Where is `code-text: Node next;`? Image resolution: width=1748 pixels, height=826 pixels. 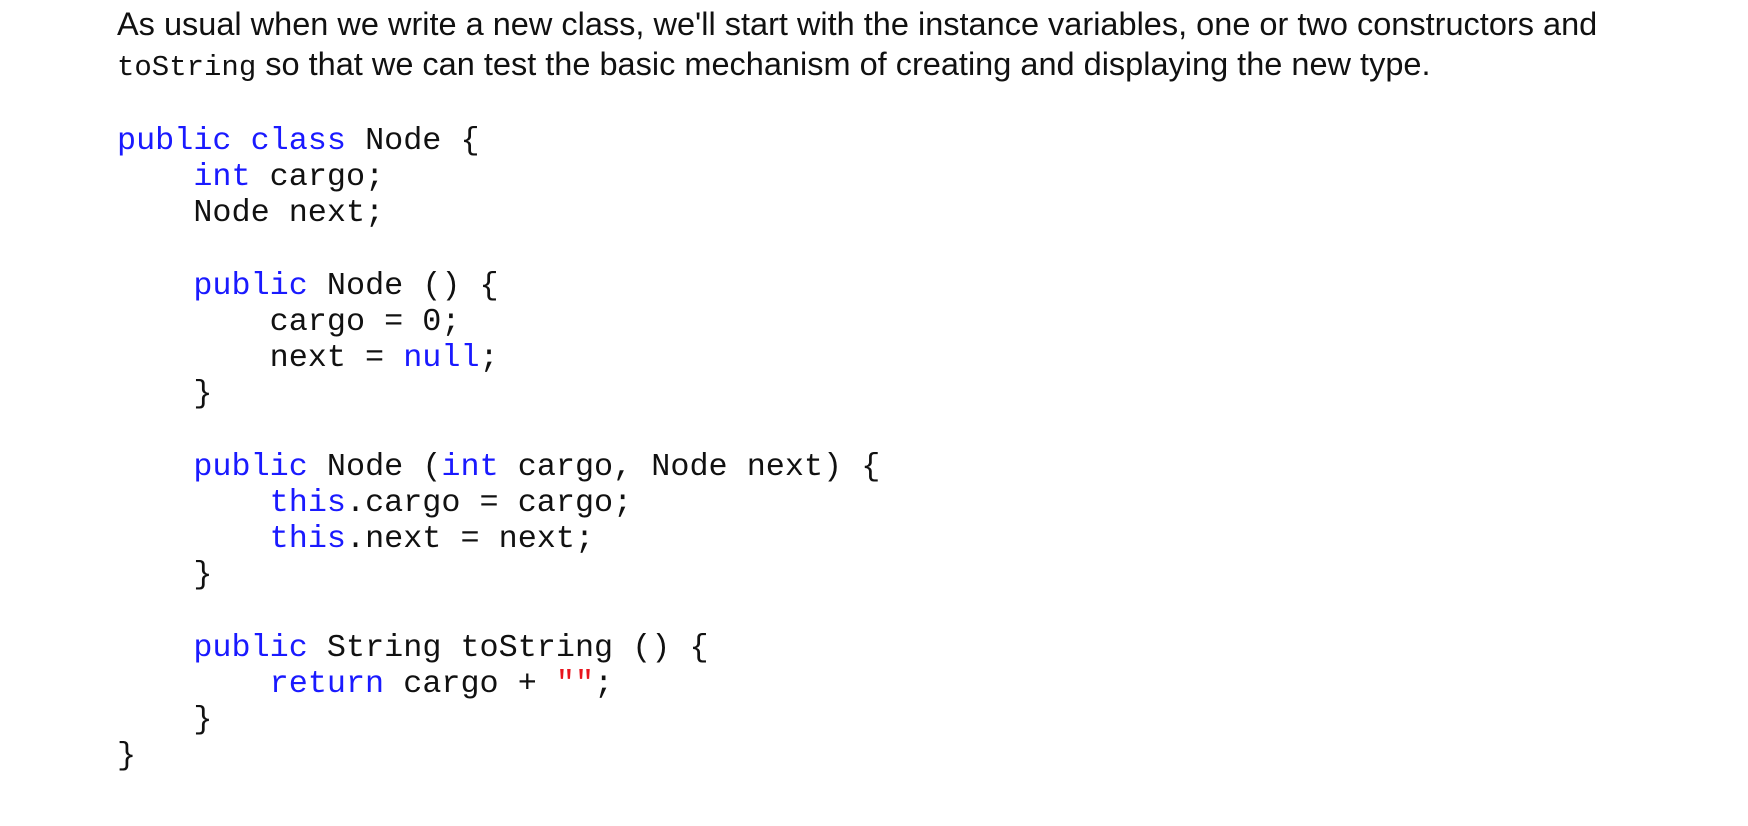
code-text: Node next; is located at coordinates (251, 213).